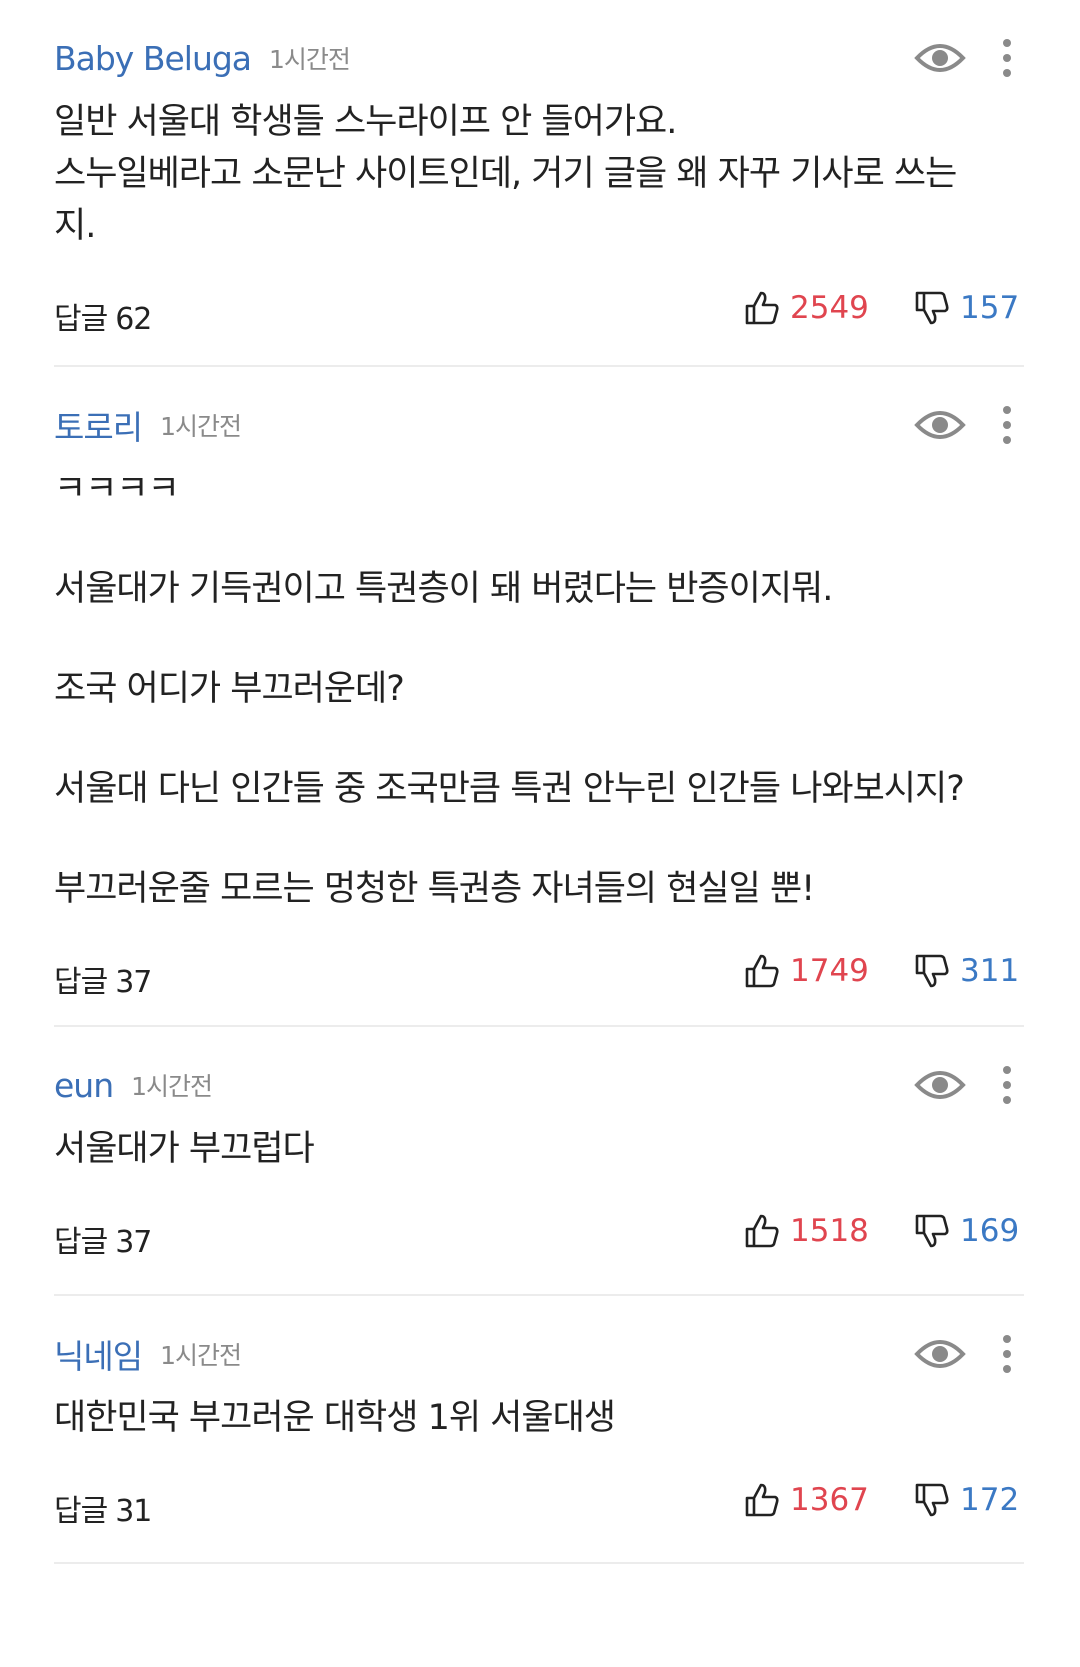 The width and height of the screenshot is (1080, 1667). I want to click on dislike-button: 172, so click(966, 1500).